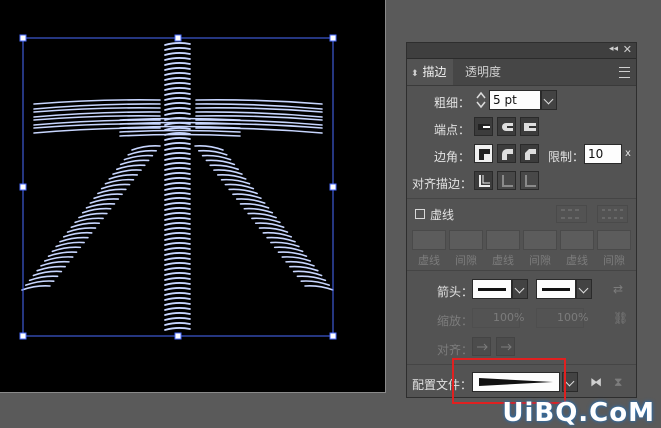 The image size is (661, 428). What do you see at coordinates (492, 289) in the screenshot?
I see `start-arrowhead-select` at bounding box center [492, 289].